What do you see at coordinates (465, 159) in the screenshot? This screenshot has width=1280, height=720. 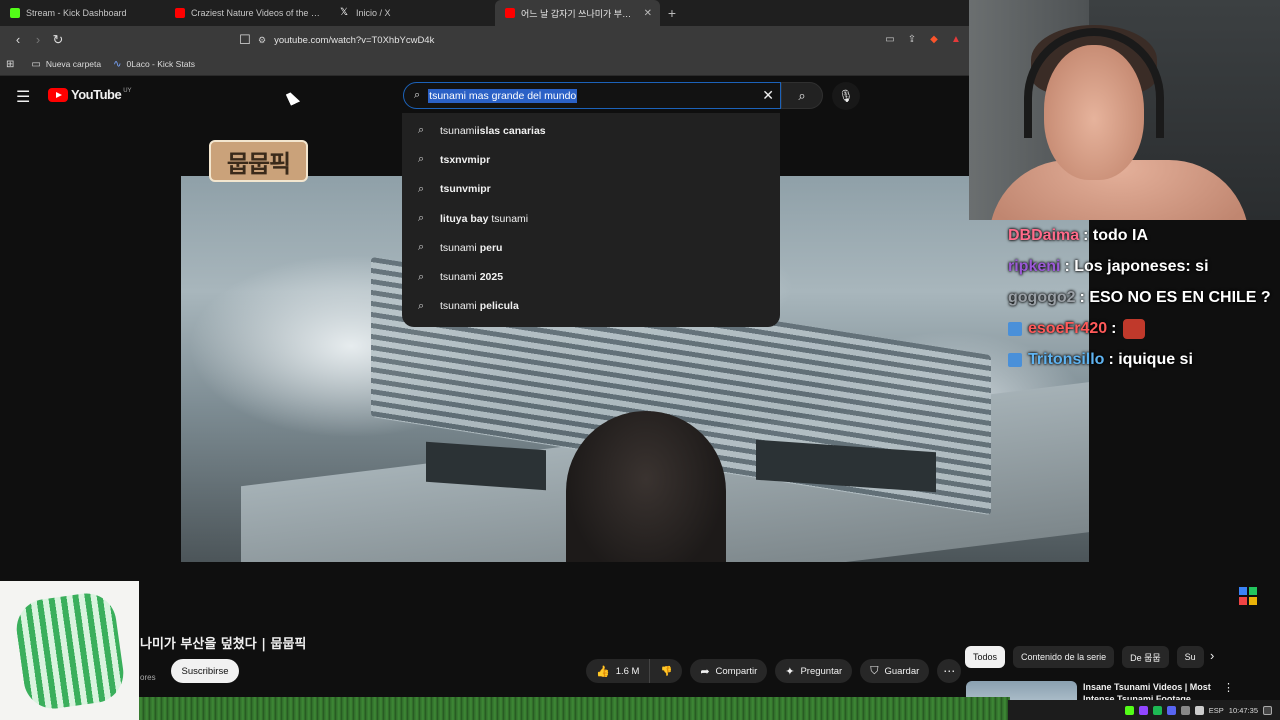 I see `suggestion-completion: tsxnvmipr` at bounding box center [465, 159].